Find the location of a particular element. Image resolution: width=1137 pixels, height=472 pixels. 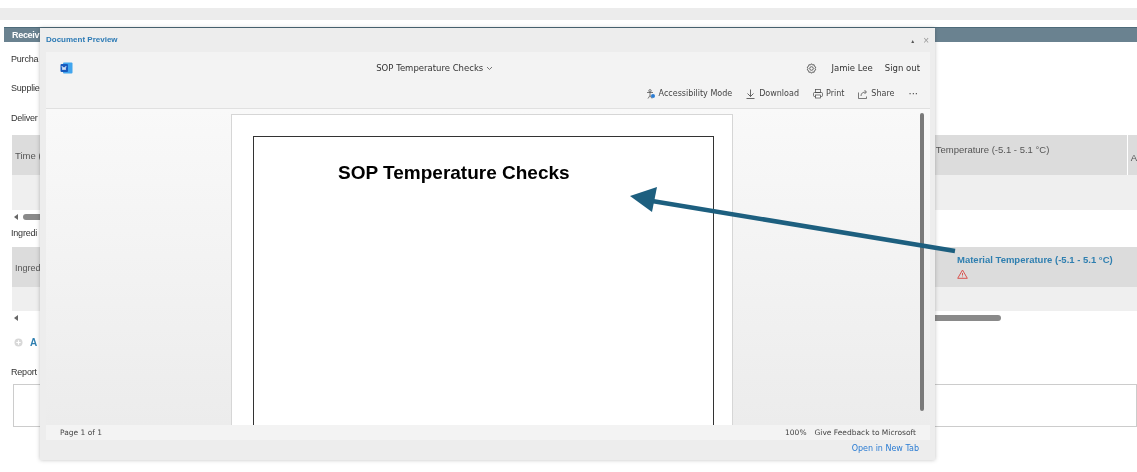

add-icon is located at coordinates (18, 342).